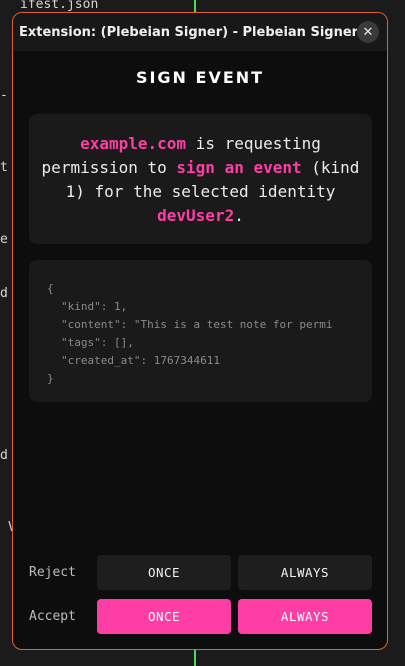  I want to click on json-line: "created_at": 1767344611, so click(140, 360).